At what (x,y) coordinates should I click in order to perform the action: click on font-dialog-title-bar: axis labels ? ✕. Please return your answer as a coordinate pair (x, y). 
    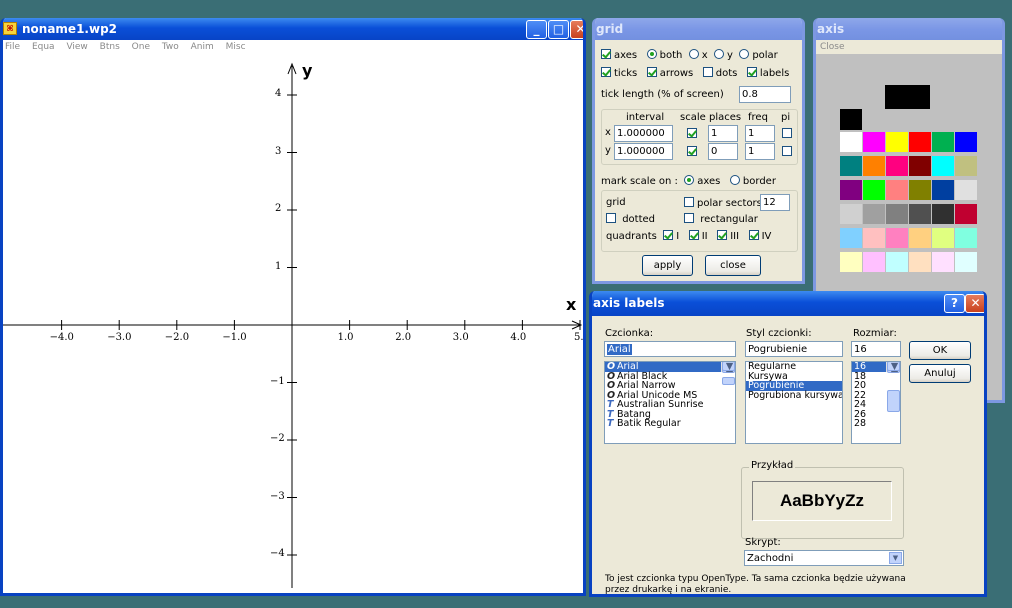
    Looking at the image, I should click on (788, 303).